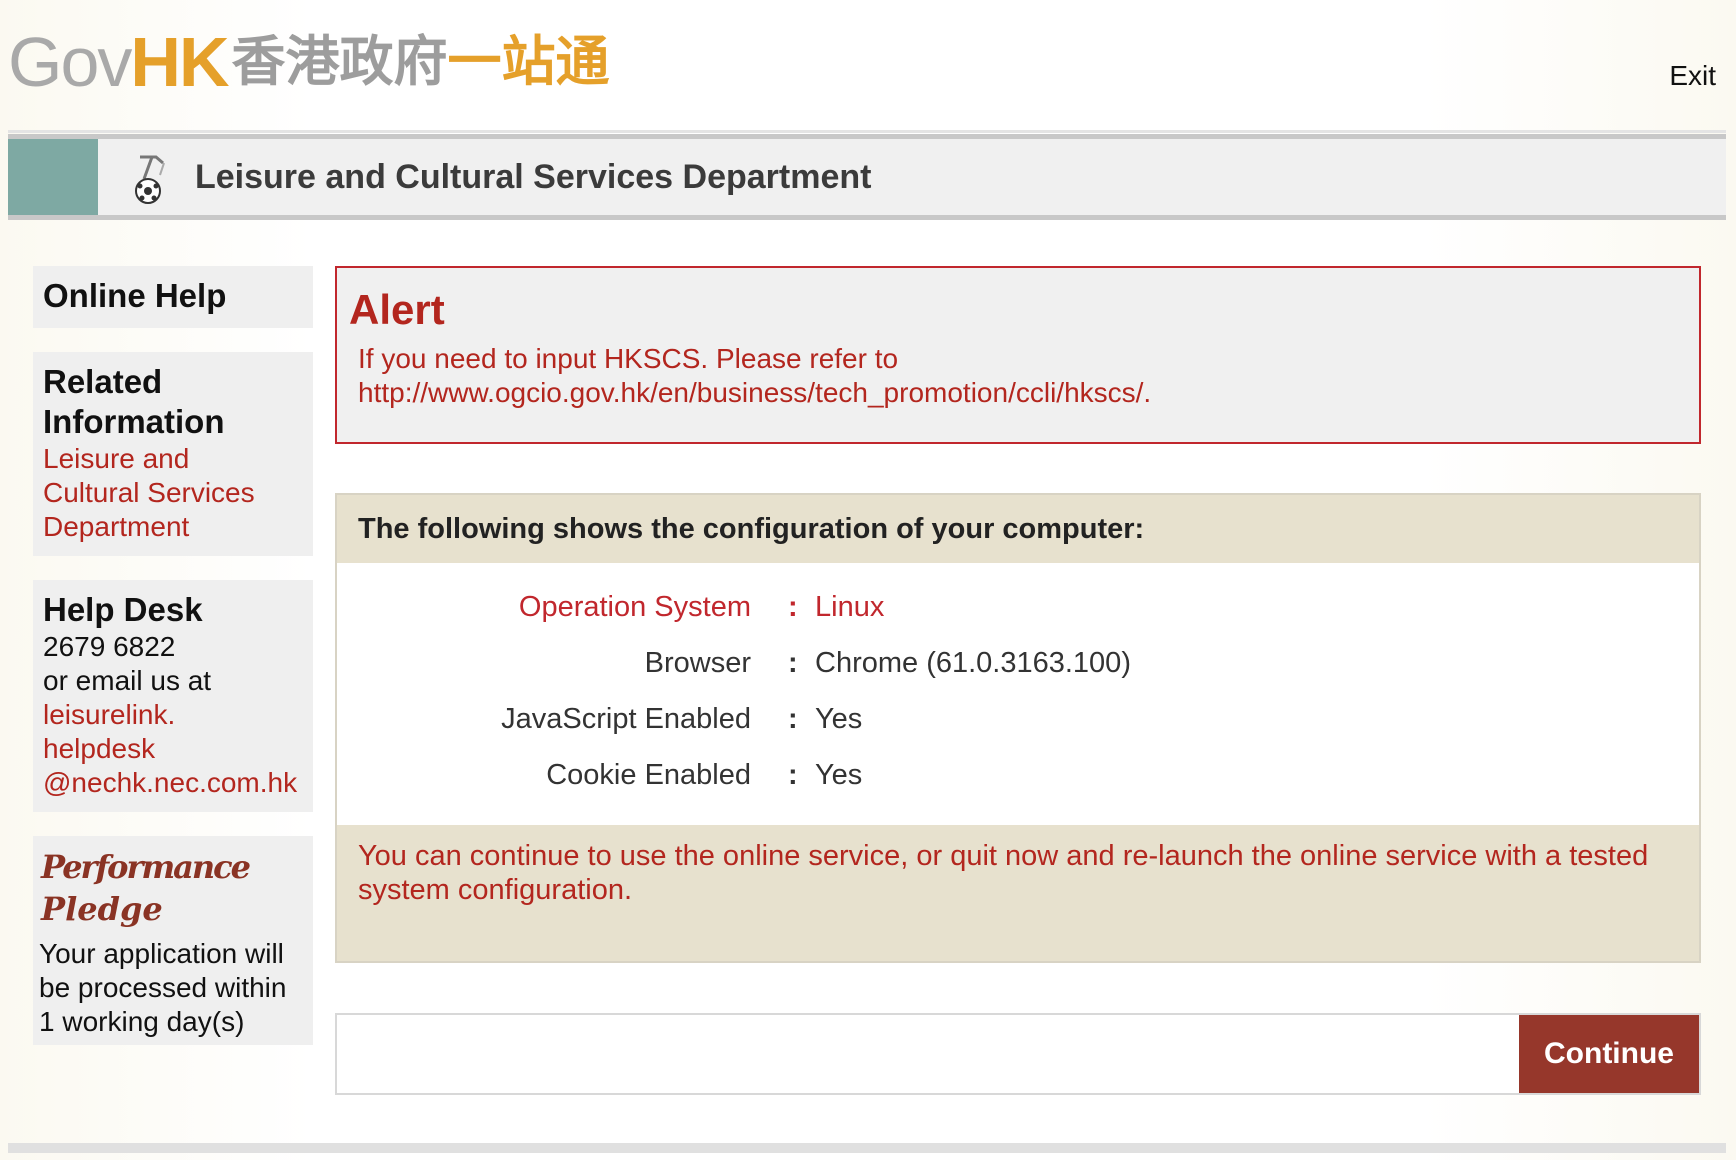 The height and width of the screenshot is (1160, 1736). I want to click on department-title: Leisure and Cultural Services Department, so click(533, 177).